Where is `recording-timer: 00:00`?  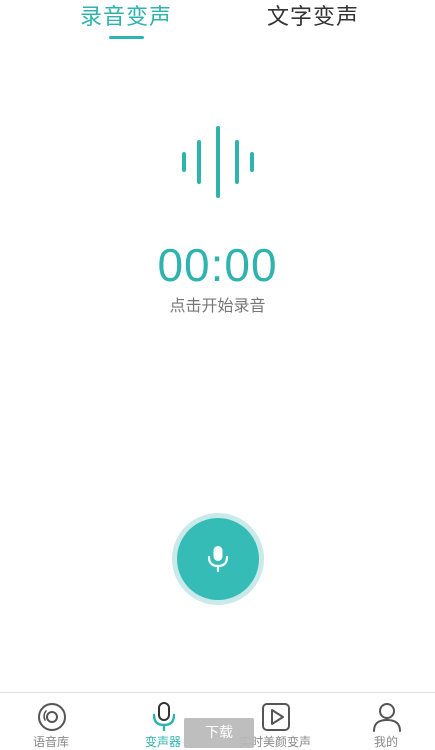 recording-timer: 00:00 is located at coordinates (217, 265).